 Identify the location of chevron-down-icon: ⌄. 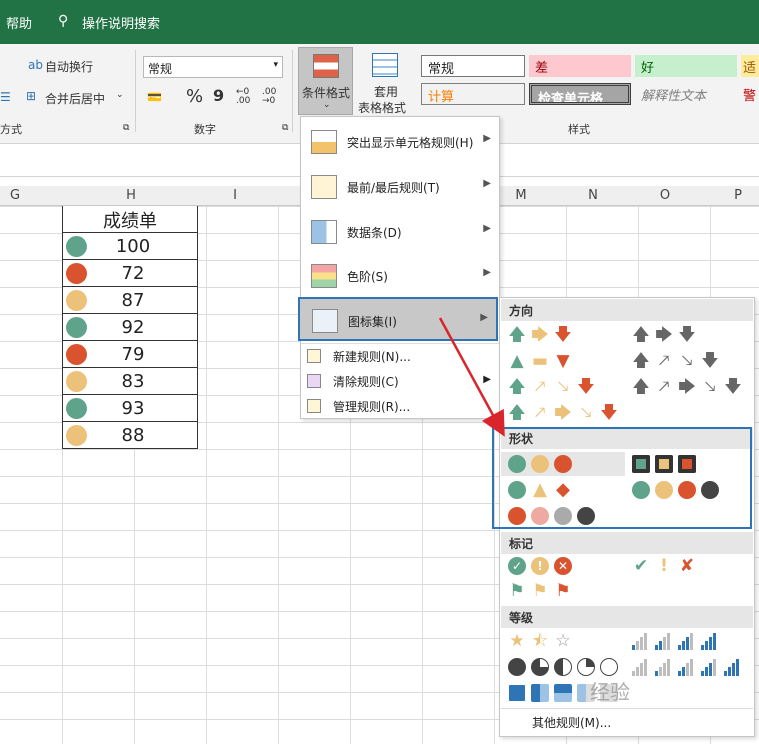
(120, 95).